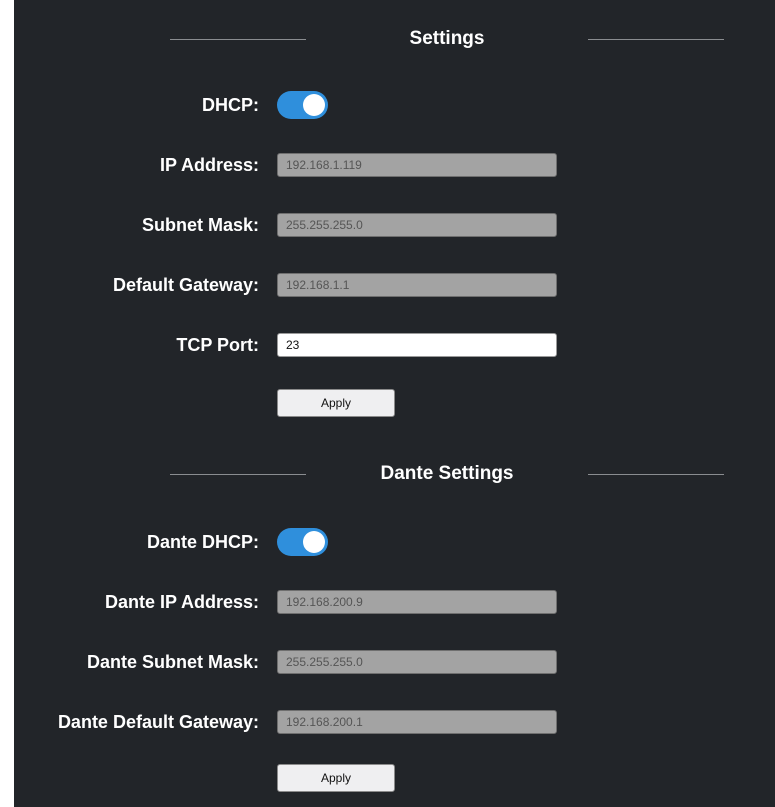 This screenshot has height=807, width=775. Describe the element at coordinates (394, 542) in the screenshot. I see `dante-dhcp-row: Dante DHCP:` at that location.